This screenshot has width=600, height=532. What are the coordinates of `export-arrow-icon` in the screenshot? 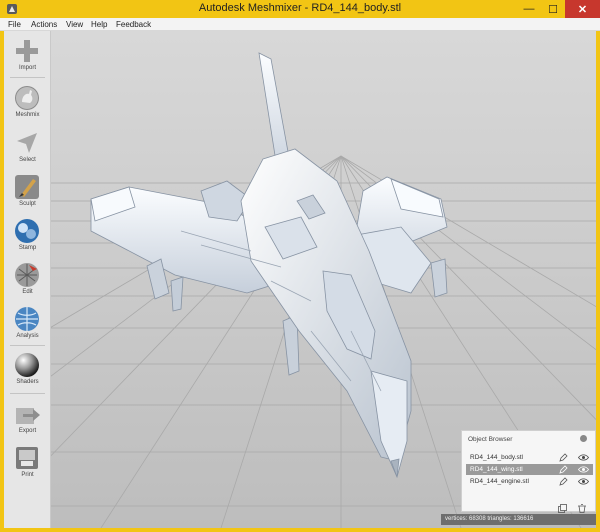 It's located at (28, 416).